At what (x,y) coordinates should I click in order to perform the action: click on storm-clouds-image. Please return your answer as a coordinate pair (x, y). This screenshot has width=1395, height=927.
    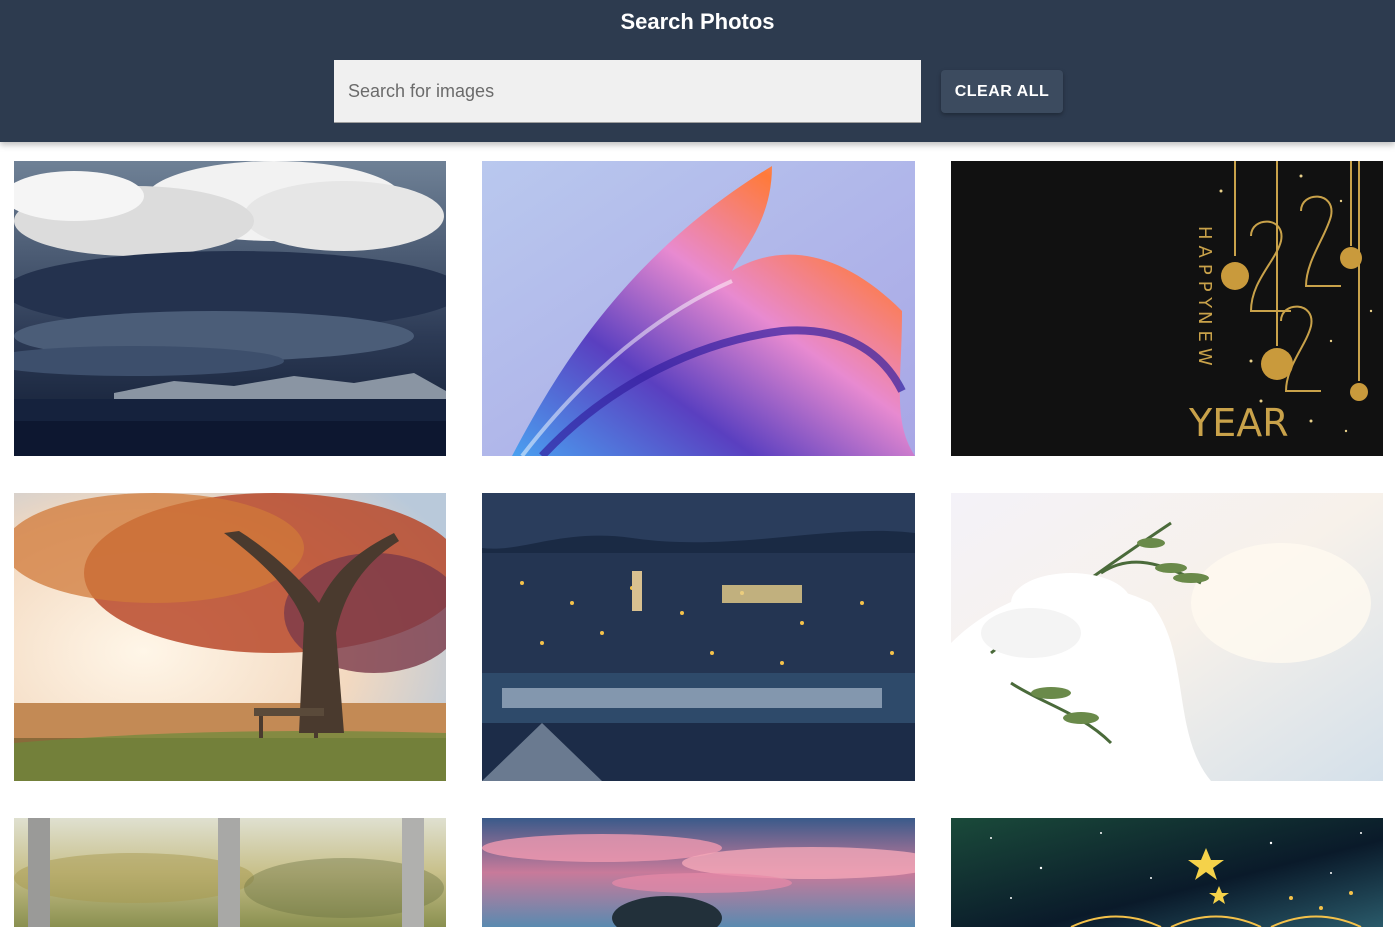
    Looking at the image, I should click on (230, 308).